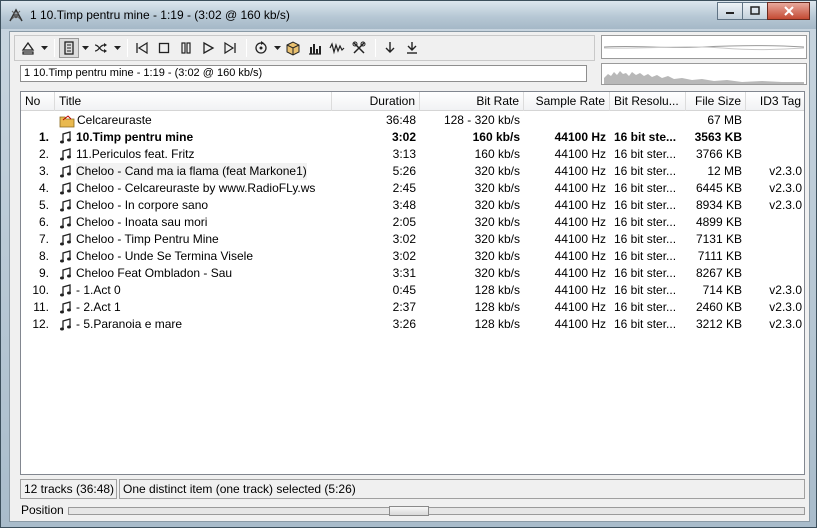 Image resolution: width=817 pixels, height=528 pixels. What do you see at coordinates (390, 48) in the screenshot?
I see `move-down-button` at bounding box center [390, 48].